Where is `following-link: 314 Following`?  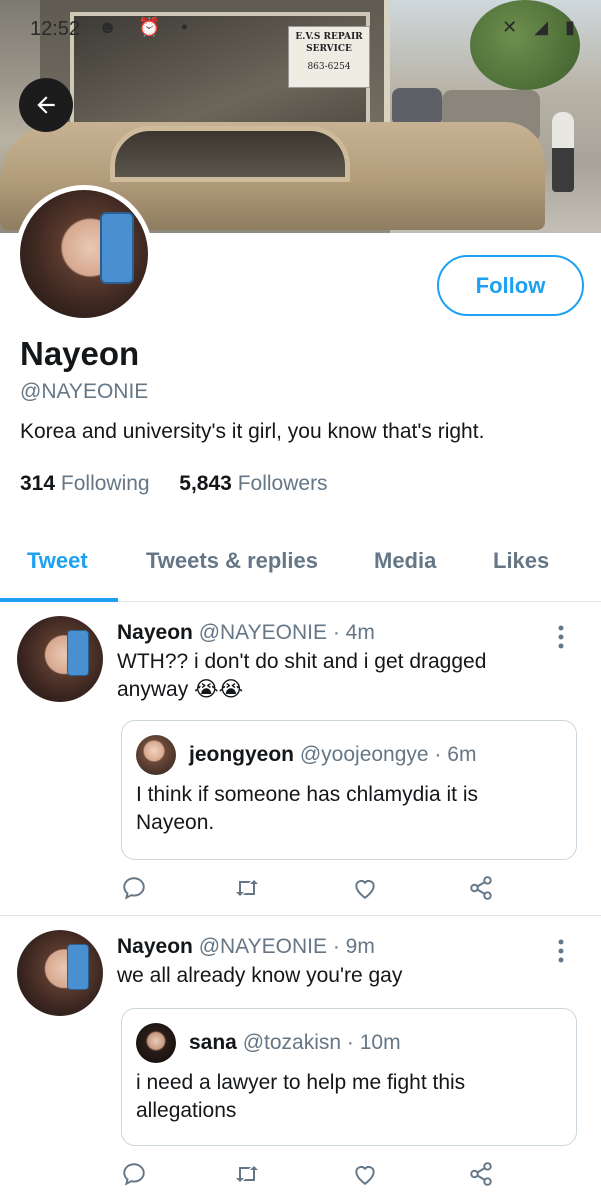
following-link: 314 Following is located at coordinates (85, 483).